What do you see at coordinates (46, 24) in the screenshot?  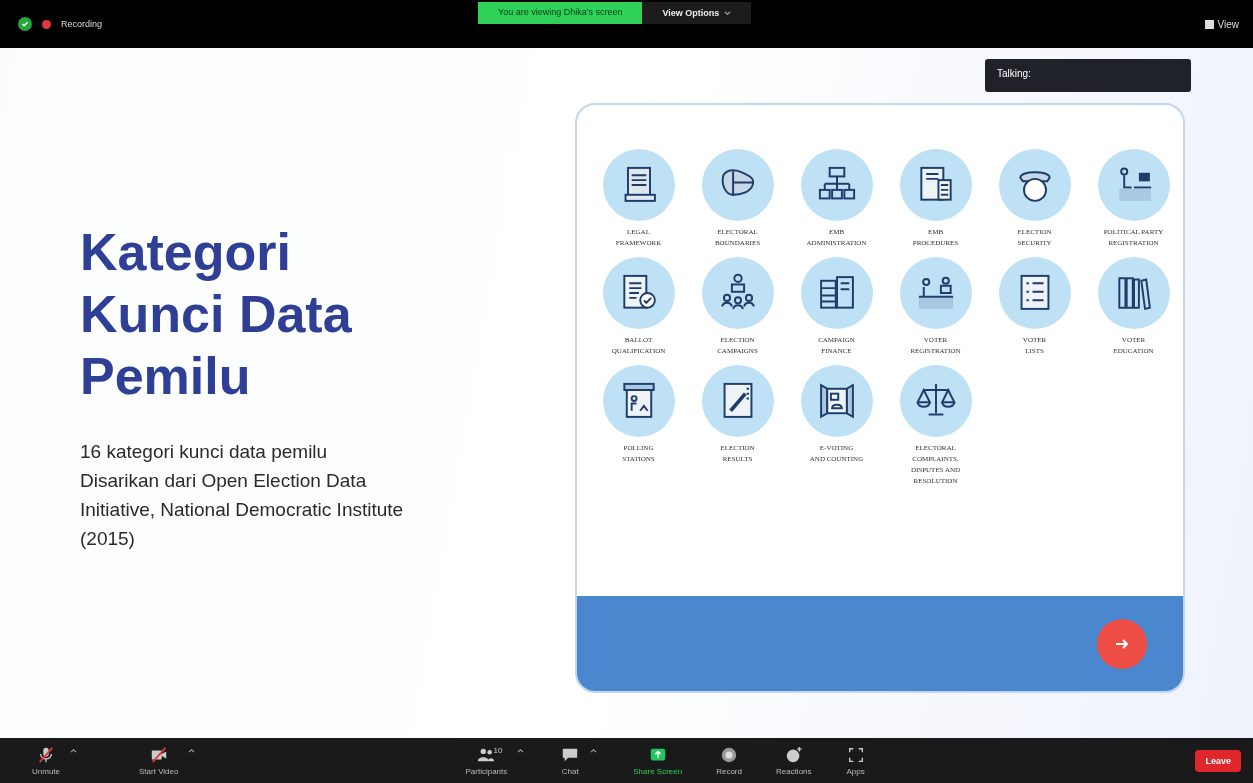 I see `recording-dot-icon` at bounding box center [46, 24].